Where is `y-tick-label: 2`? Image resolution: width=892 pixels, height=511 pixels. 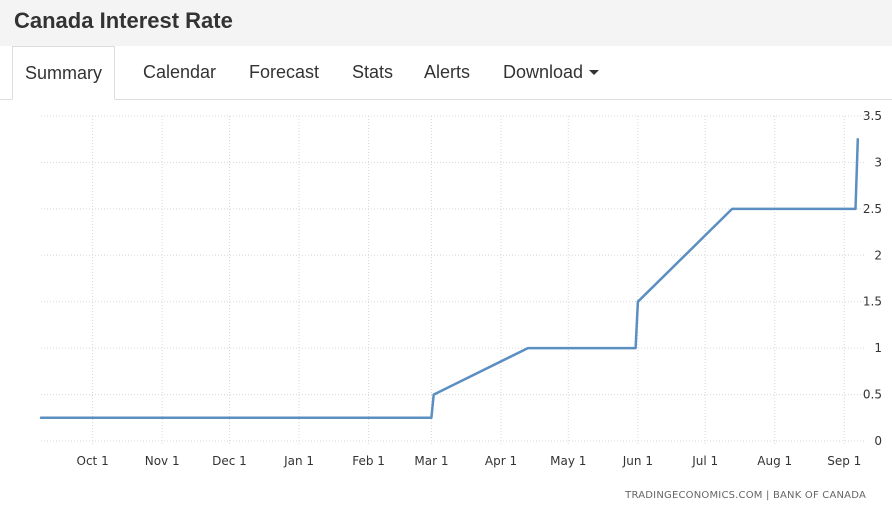
y-tick-label: 2 is located at coordinates (878, 255).